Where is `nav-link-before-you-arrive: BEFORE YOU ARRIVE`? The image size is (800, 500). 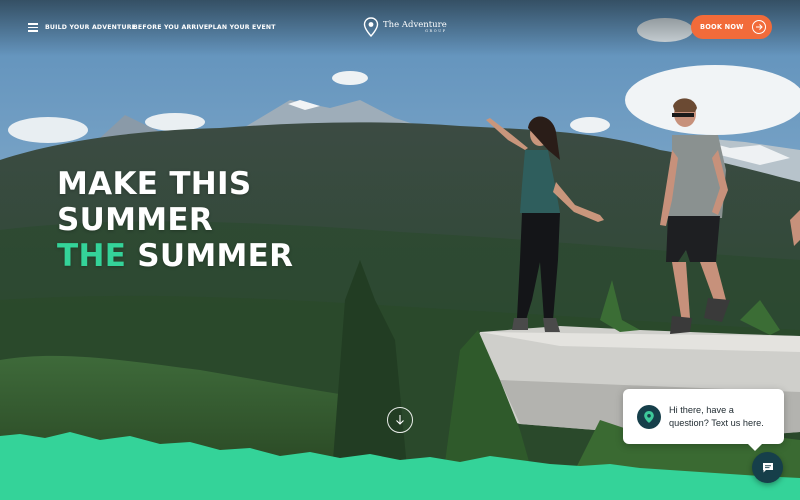
nav-link-before-you-arrive: BEFORE YOU ARRIVE is located at coordinates (170, 27).